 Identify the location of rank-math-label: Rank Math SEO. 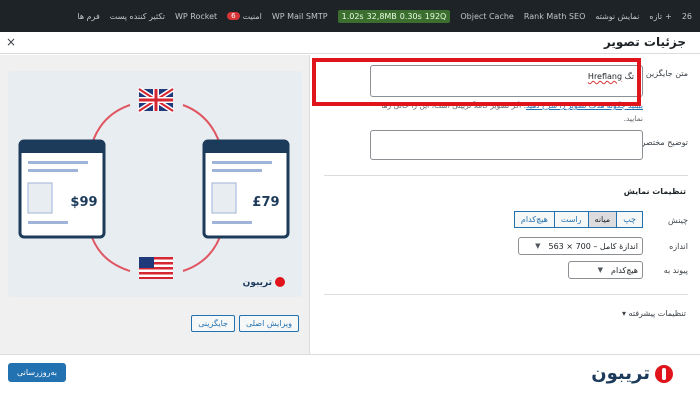
(554, 16).